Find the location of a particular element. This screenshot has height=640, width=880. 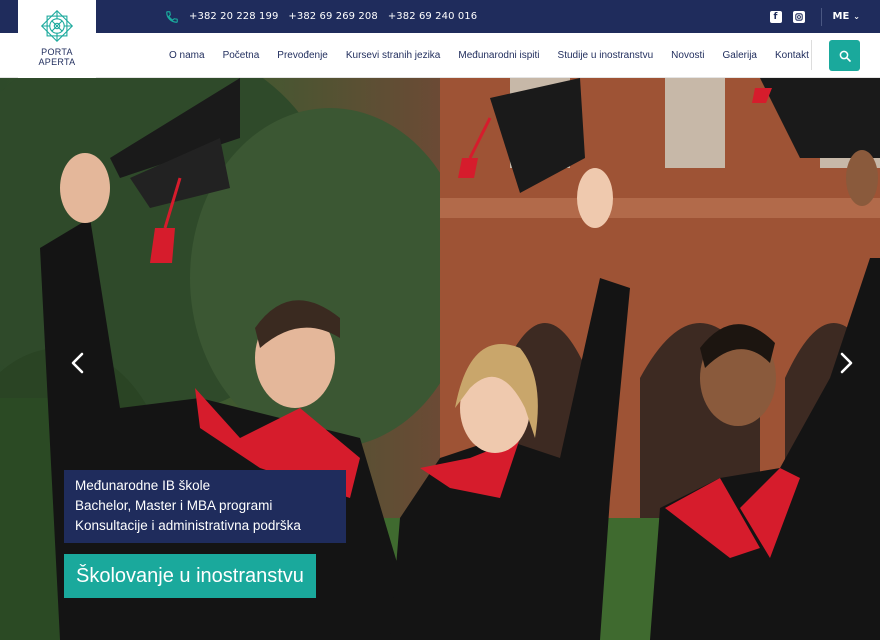

caption-line-3: Konsultacije i administrativna podrška is located at coordinates (188, 525).